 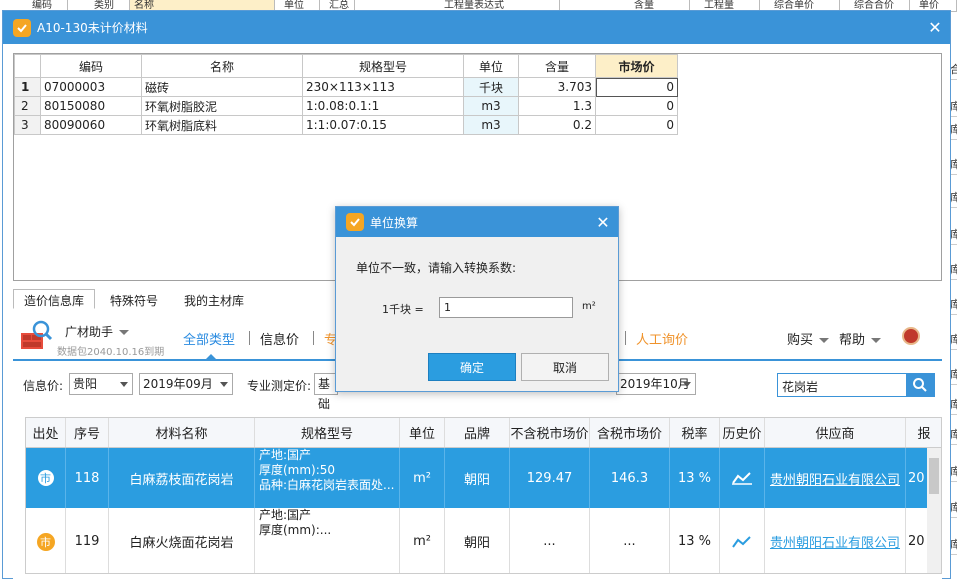 I want to click on search-box: 花岗岩, so click(x=856, y=385).